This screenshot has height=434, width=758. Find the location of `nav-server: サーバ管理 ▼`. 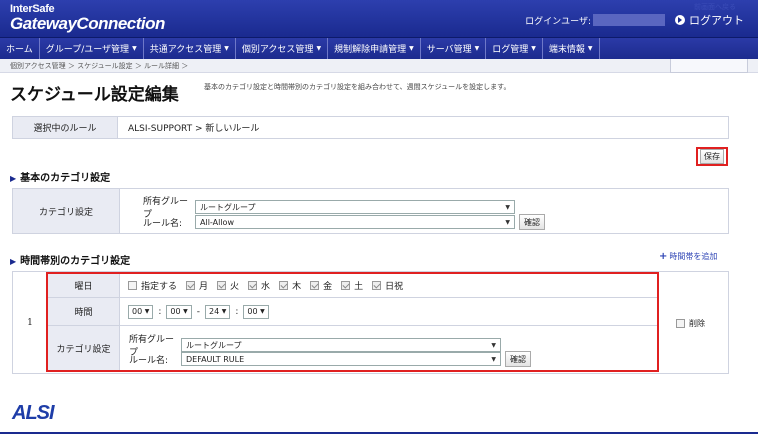

nav-server: サーバ管理 ▼ is located at coordinates (454, 48).